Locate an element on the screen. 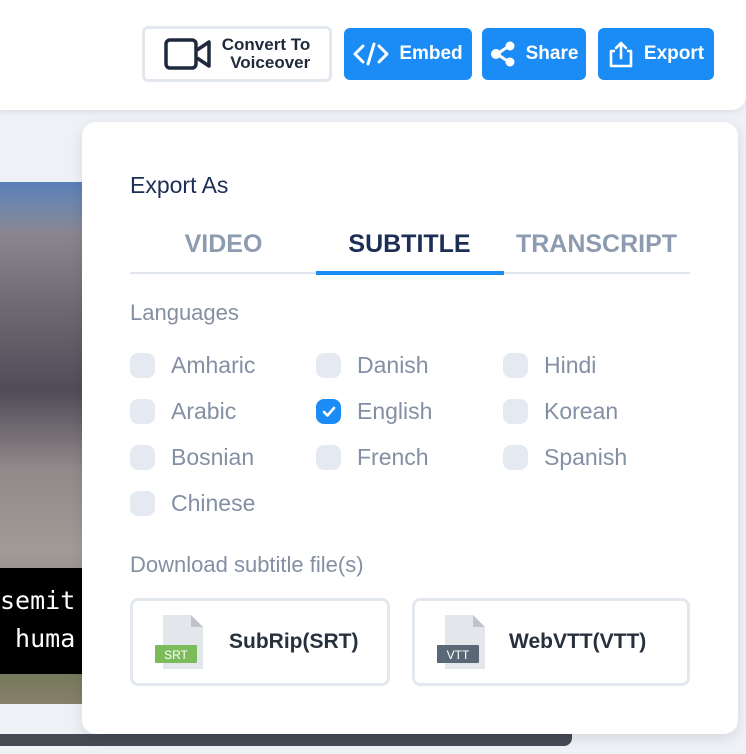 The width and height of the screenshot is (746, 754). srt-file-icon: SRT is located at coordinates (179, 642).